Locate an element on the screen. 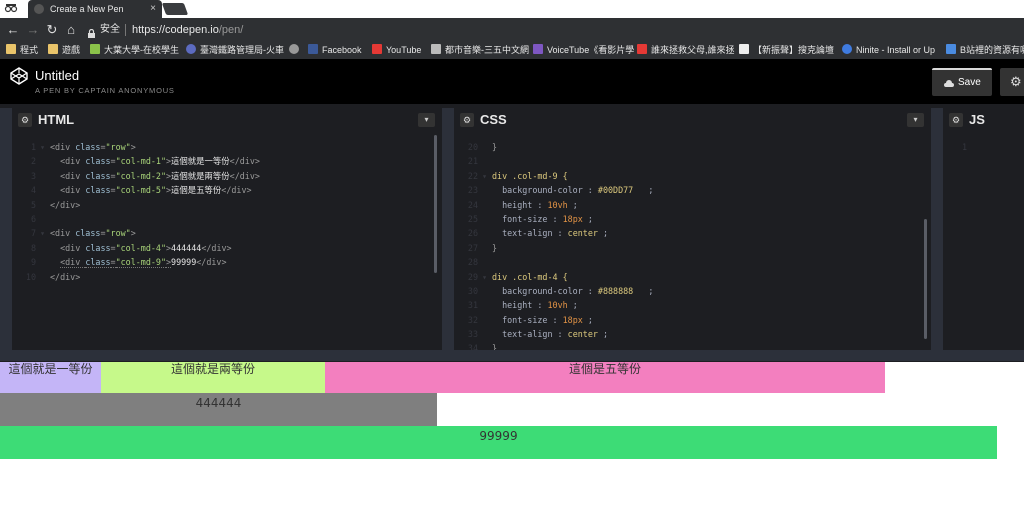 This screenshot has width=1024, height=508. bookmark-item: 程式 is located at coordinates (22, 50).